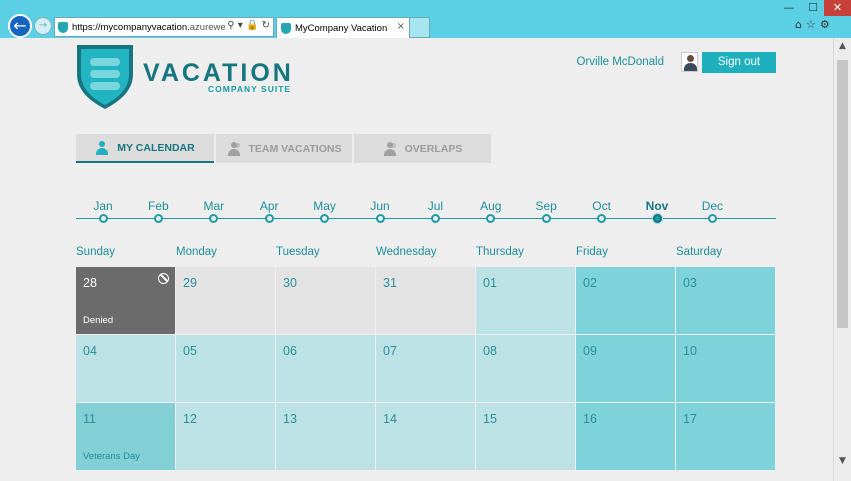 The image size is (851, 481). I want to click on calendar-day-cell: 12, so click(225, 436).